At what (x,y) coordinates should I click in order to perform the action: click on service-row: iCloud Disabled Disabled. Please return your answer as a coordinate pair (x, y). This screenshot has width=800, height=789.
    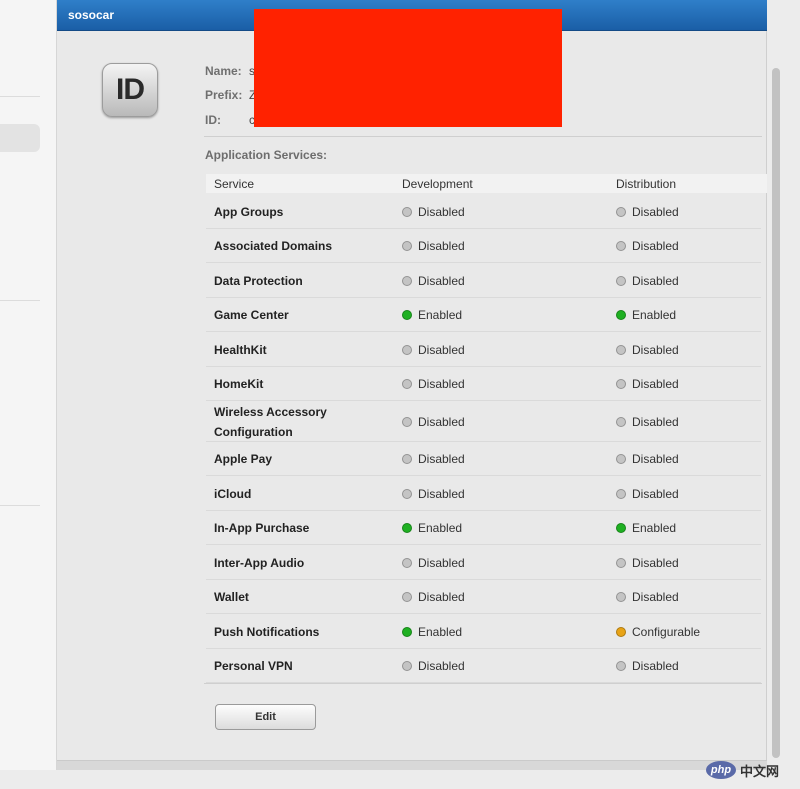
    Looking at the image, I should click on (483, 493).